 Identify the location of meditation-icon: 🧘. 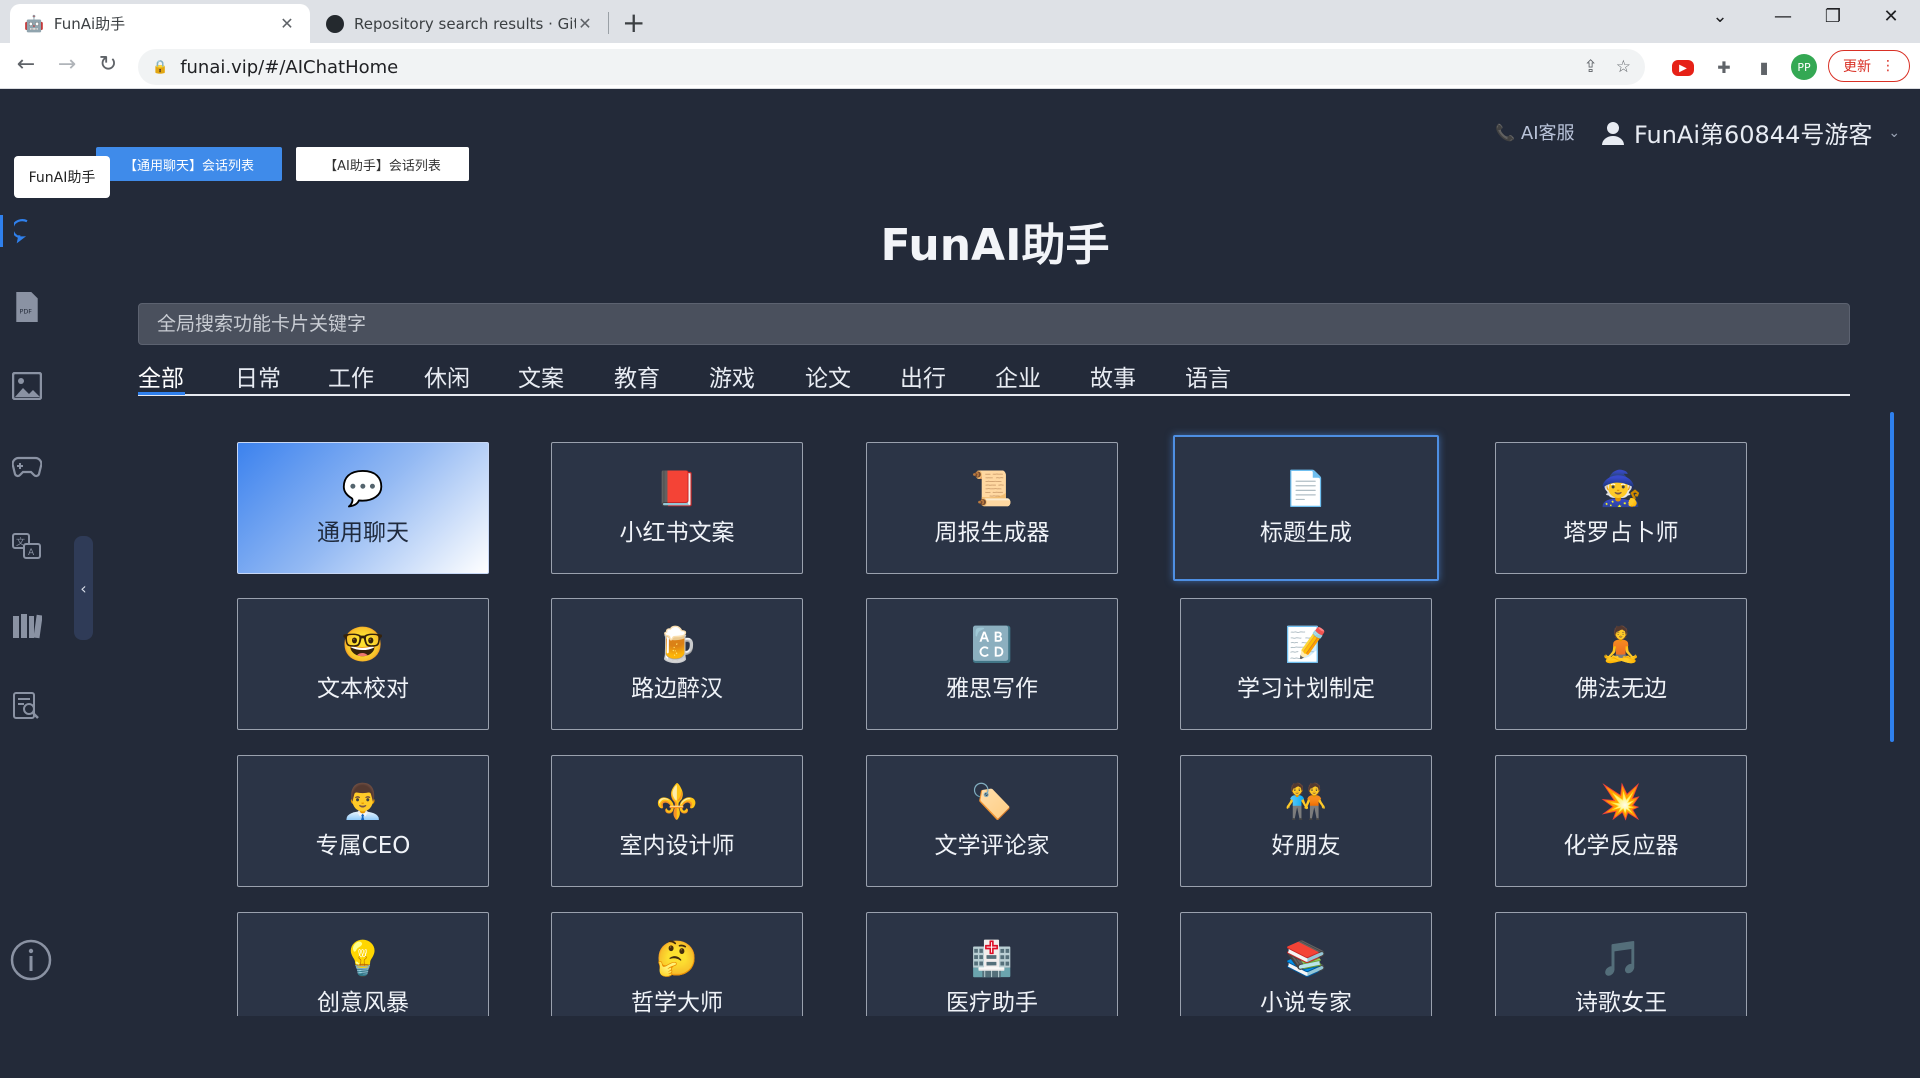
(1621, 645).